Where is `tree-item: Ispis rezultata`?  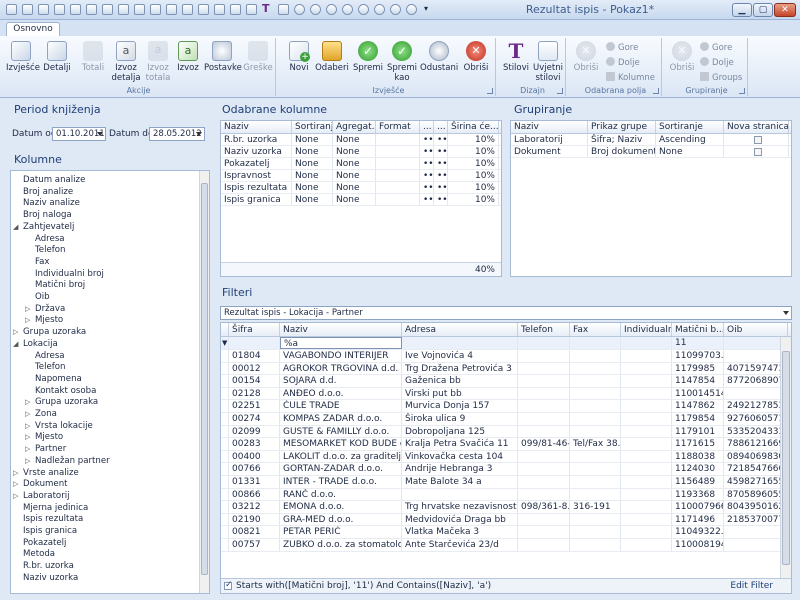
tree-item: Ispis rezultata is located at coordinates (53, 519).